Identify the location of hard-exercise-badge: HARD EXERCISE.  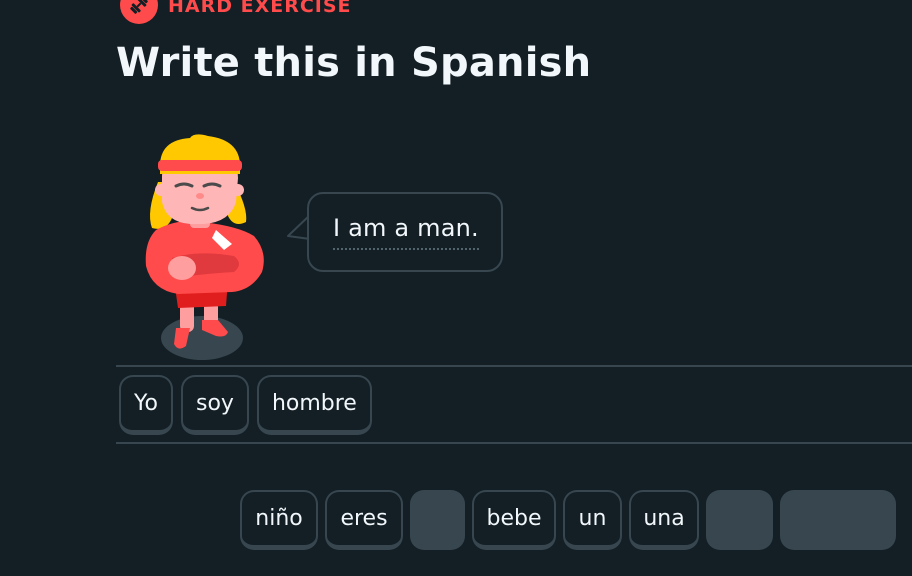
(236, 12).